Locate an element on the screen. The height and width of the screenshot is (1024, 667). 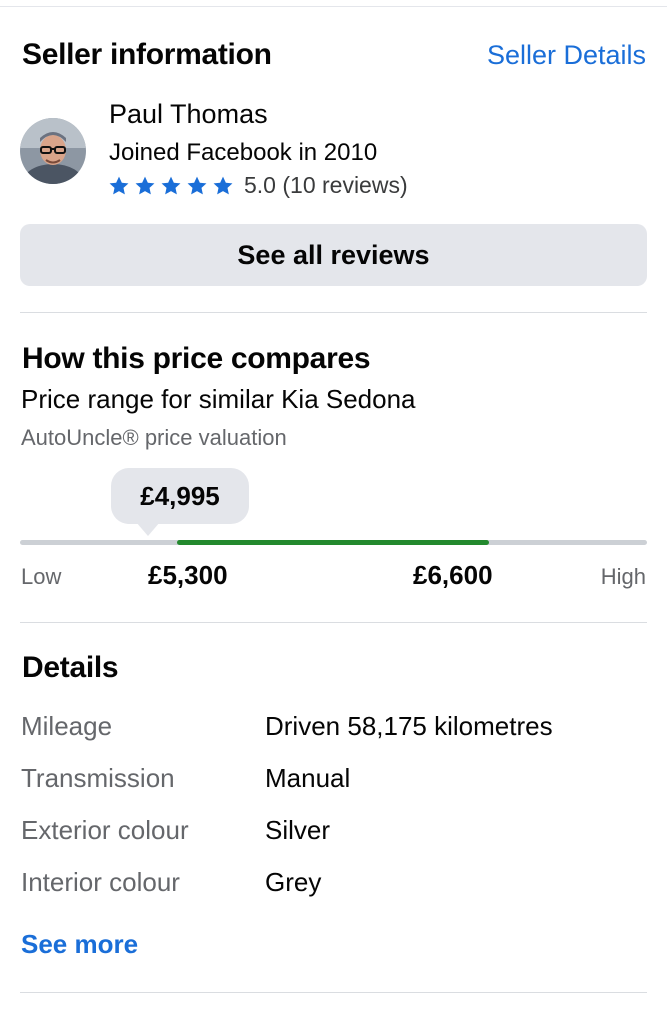
top-divider is located at coordinates (333, 6).